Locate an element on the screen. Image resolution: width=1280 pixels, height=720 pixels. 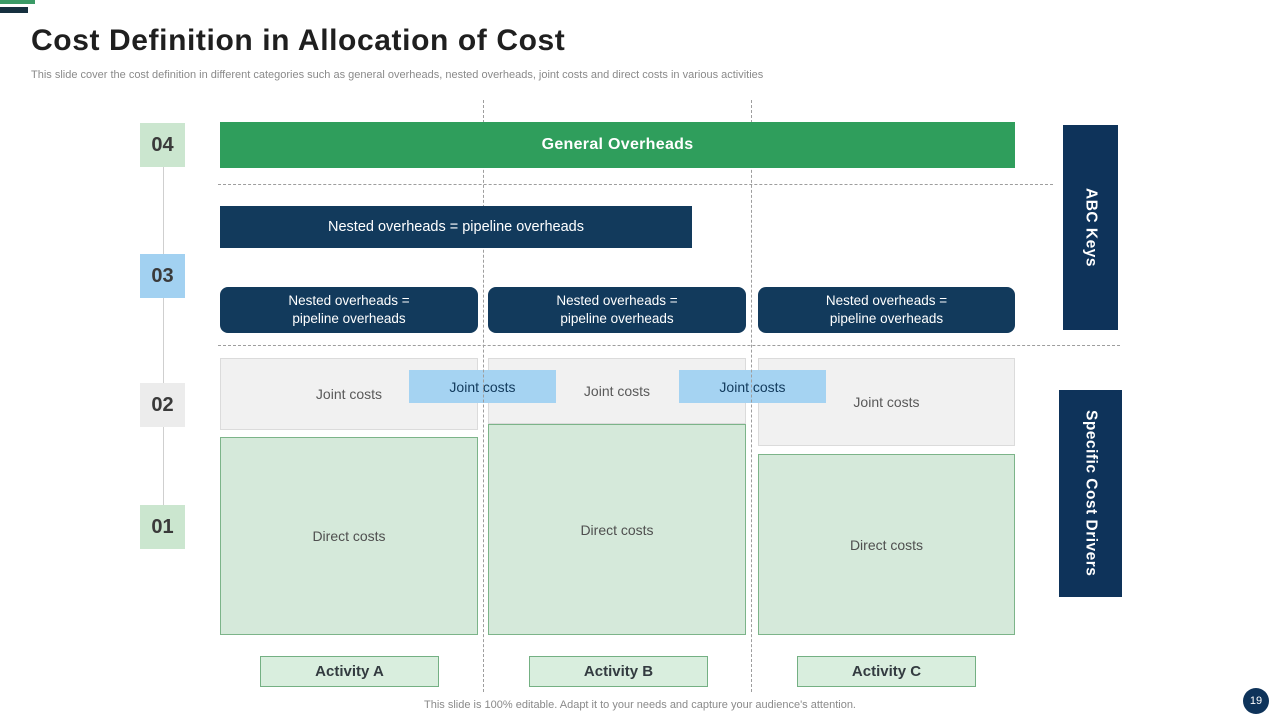
direct-costs-box-activity-a: Direct costs is located at coordinates (349, 536).